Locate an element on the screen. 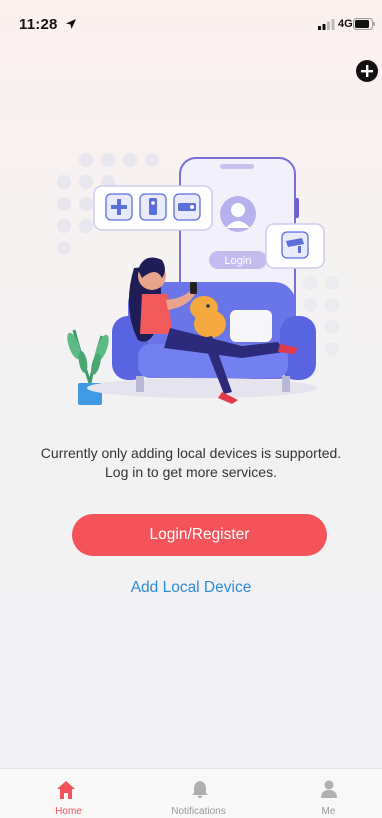 Image resolution: width=382 pixels, height=818 pixels. notice-line-2: Log in to get more services. is located at coordinates (191, 472).